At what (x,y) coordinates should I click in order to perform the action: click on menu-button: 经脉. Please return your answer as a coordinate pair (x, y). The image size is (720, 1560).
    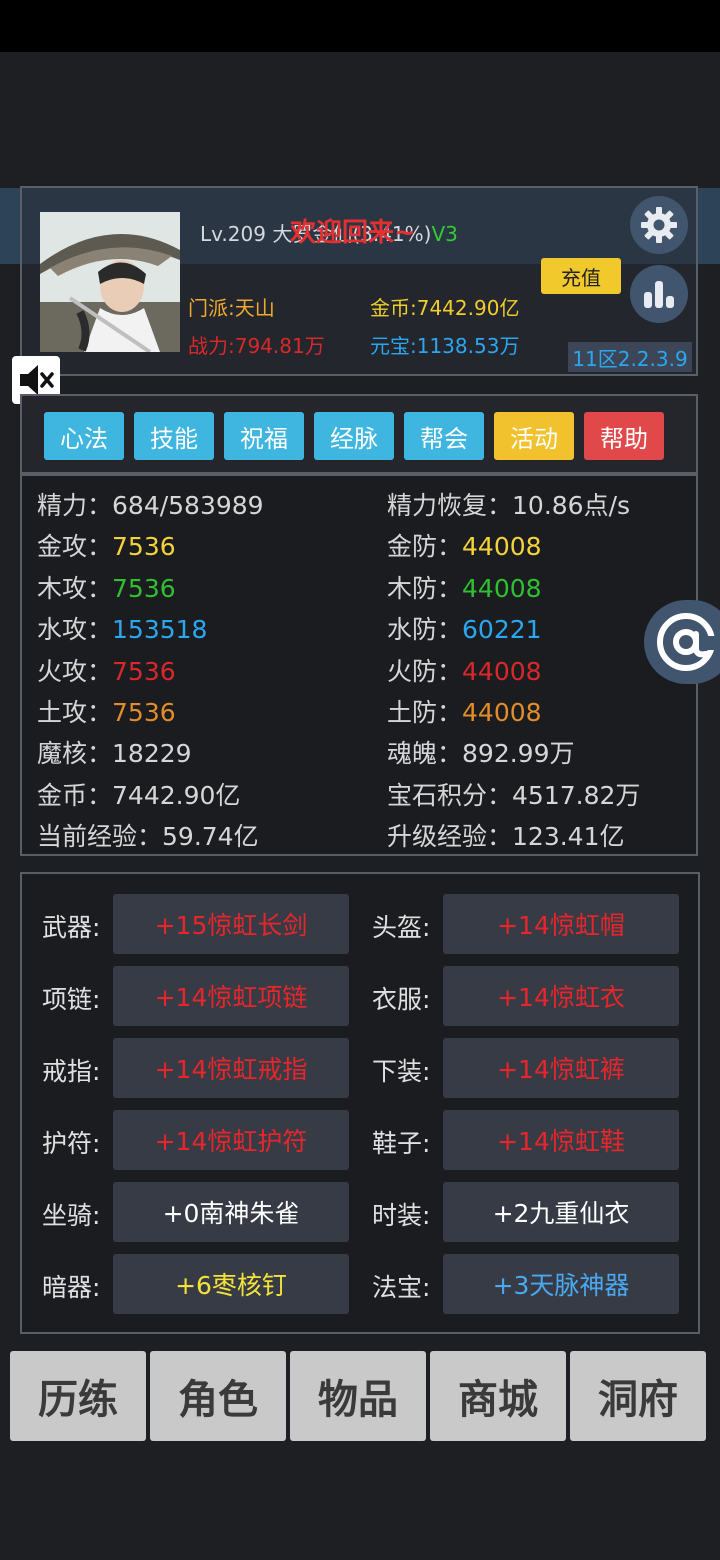
    Looking at the image, I should click on (354, 436).